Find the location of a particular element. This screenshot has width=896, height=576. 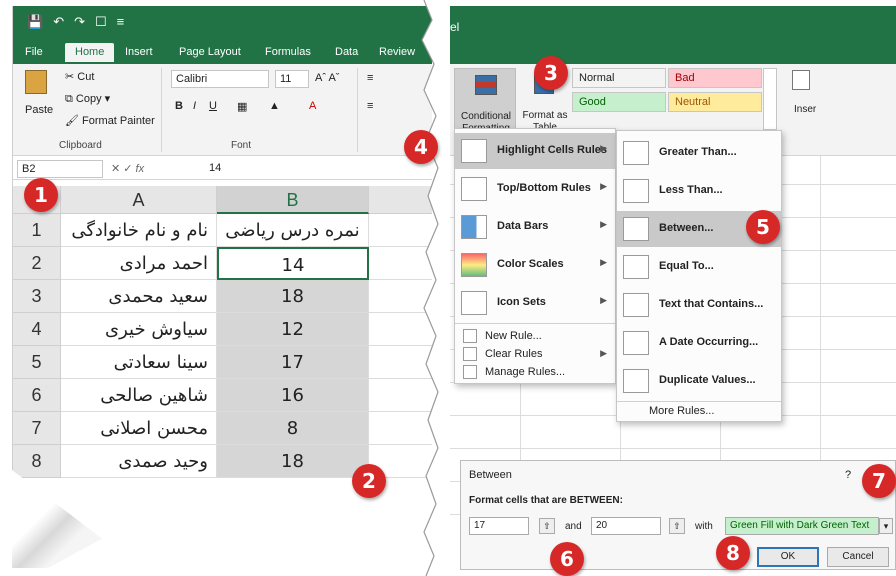

font-group-label: Font is located at coordinates (241, 145).